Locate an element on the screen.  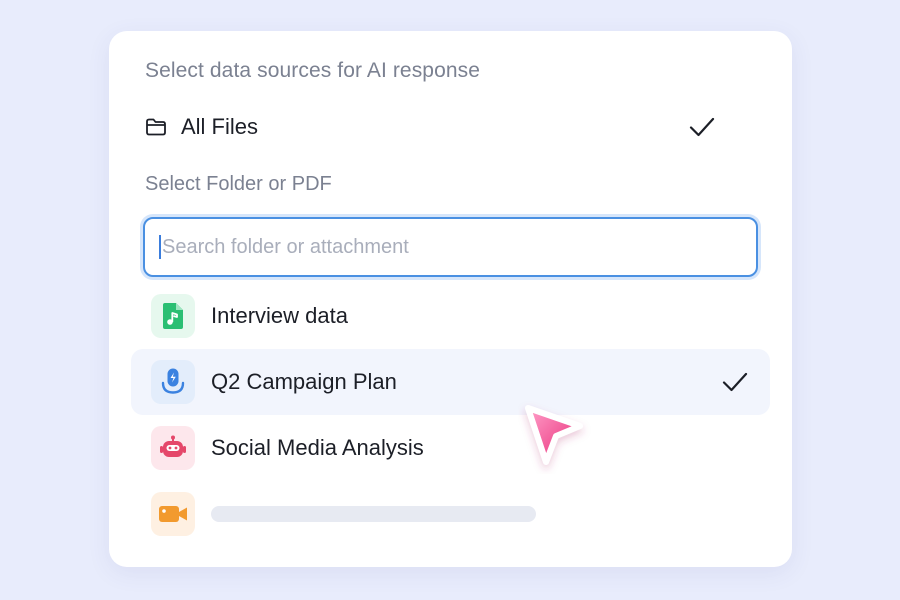
item-label: Interview data is located at coordinates (279, 315).